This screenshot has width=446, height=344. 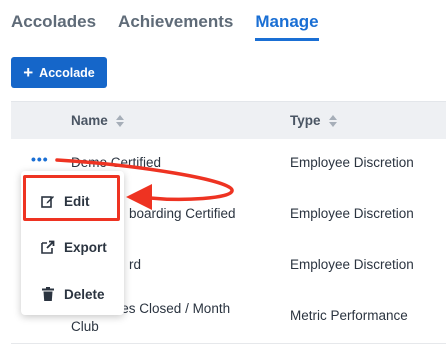 I want to click on add-accolade-label: Accolade, so click(x=67, y=72).